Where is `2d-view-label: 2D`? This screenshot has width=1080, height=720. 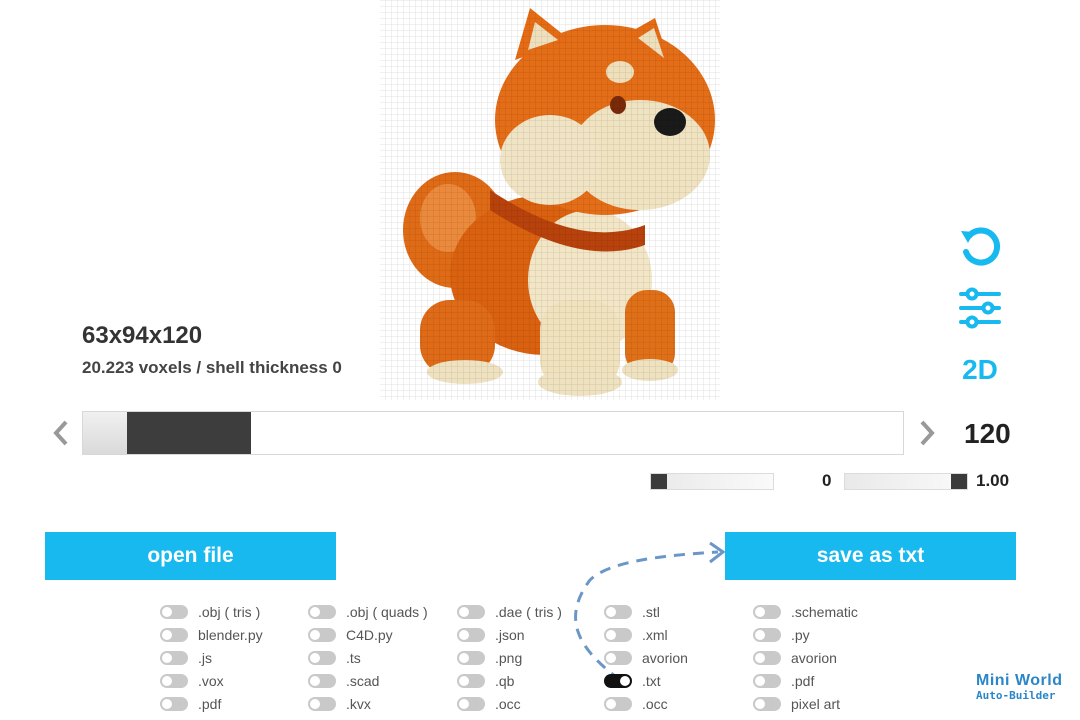 2d-view-label: 2D is located at coordinates (980, 369).